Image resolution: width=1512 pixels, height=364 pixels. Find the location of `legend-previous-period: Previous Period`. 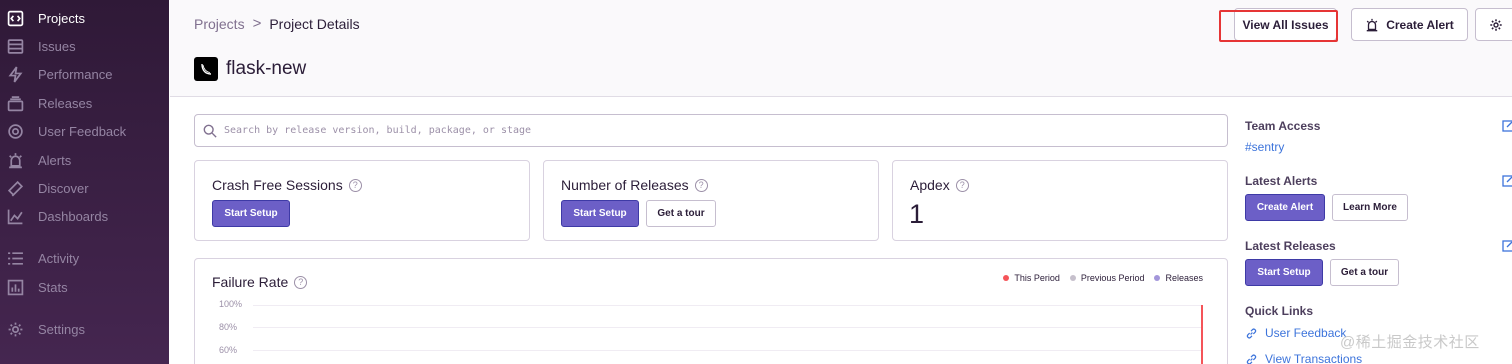

legend-previous-period: Previous Period is located at coordinates (1107, 278).